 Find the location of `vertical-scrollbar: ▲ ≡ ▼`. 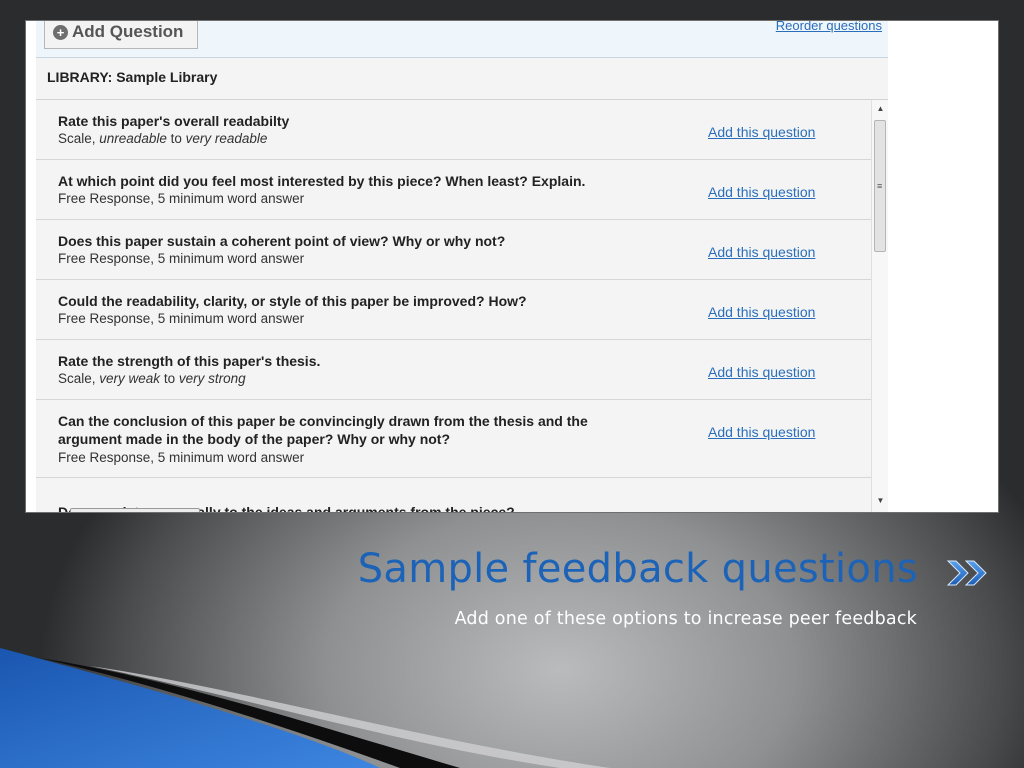

vertical-scrollbar: ▲ ≡ ▼ is located at coordinates (879, 306).